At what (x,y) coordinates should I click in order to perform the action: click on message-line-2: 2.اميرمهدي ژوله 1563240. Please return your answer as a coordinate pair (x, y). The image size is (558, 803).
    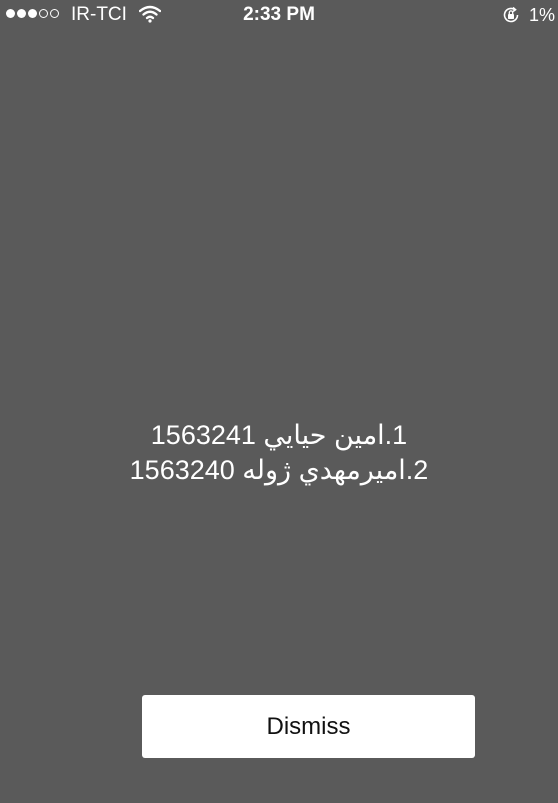
    Looking at the image, I should click on (279, 470).